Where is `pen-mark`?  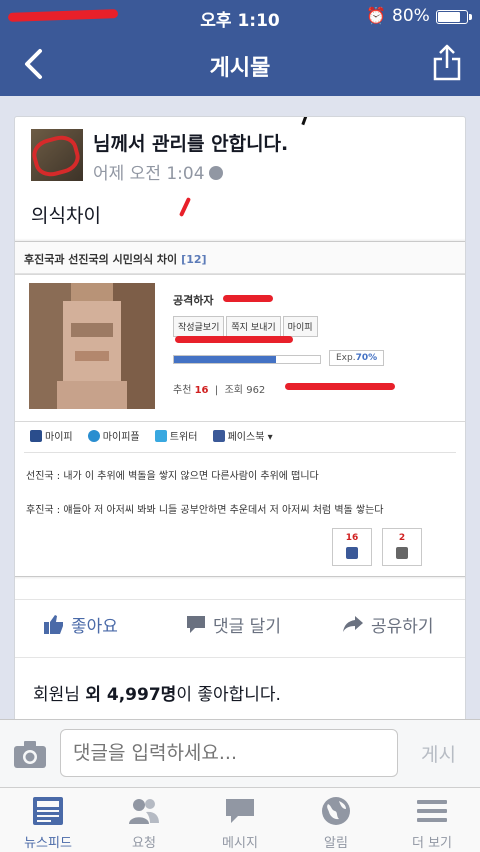
pen-mark is located at coordinates (304, 121).